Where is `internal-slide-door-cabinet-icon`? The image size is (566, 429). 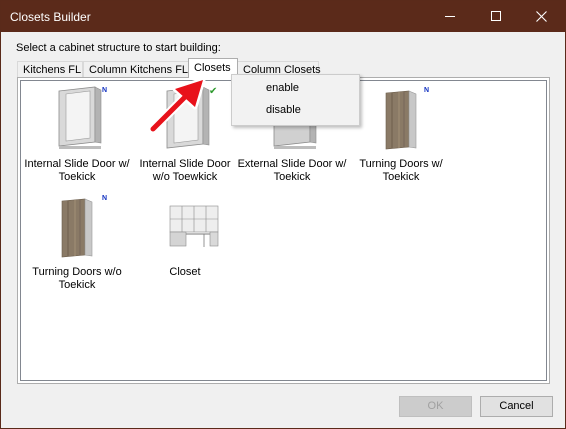 internal-slide-door-cabinet-icon is located at coordinates (80, 117).